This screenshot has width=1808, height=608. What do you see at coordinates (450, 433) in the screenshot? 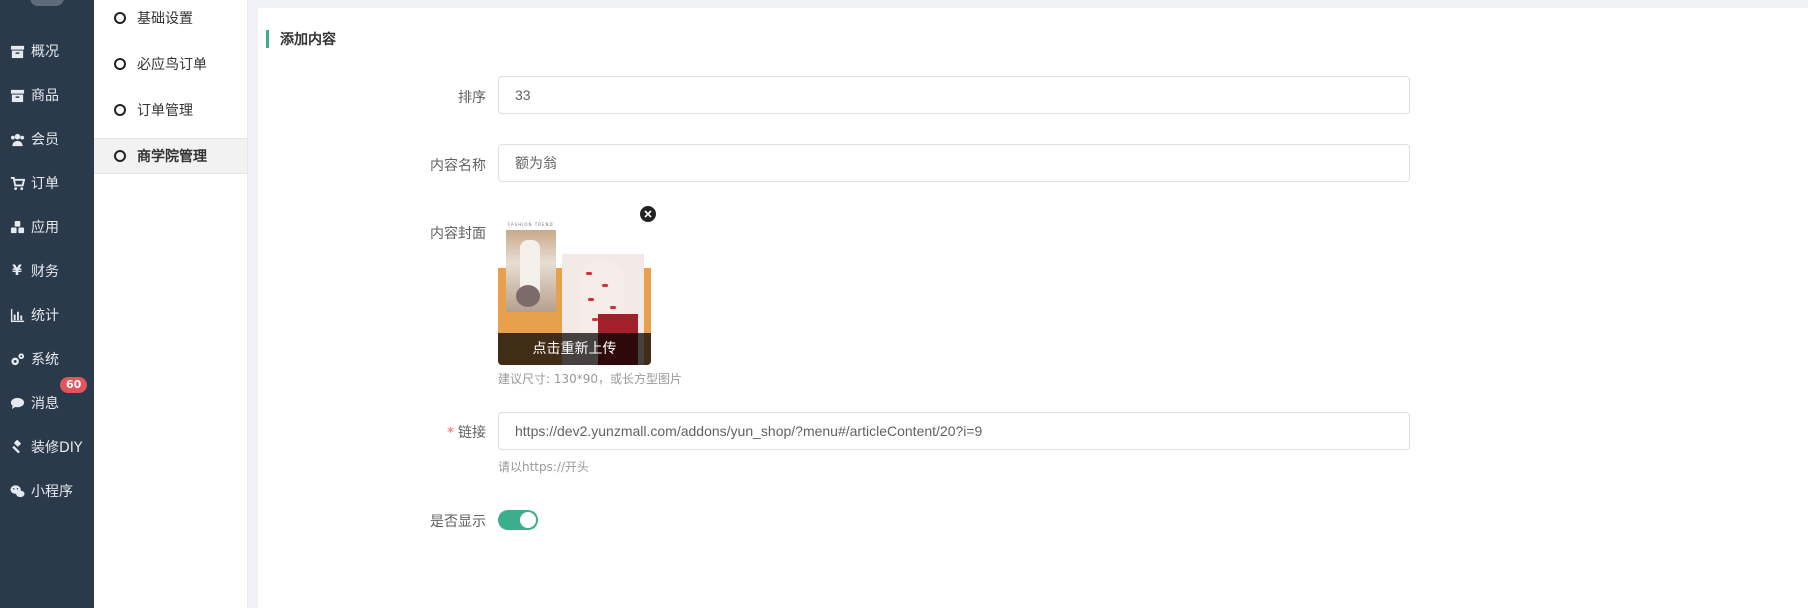
I see `required-mark: *` at bounding box center [450, 433].